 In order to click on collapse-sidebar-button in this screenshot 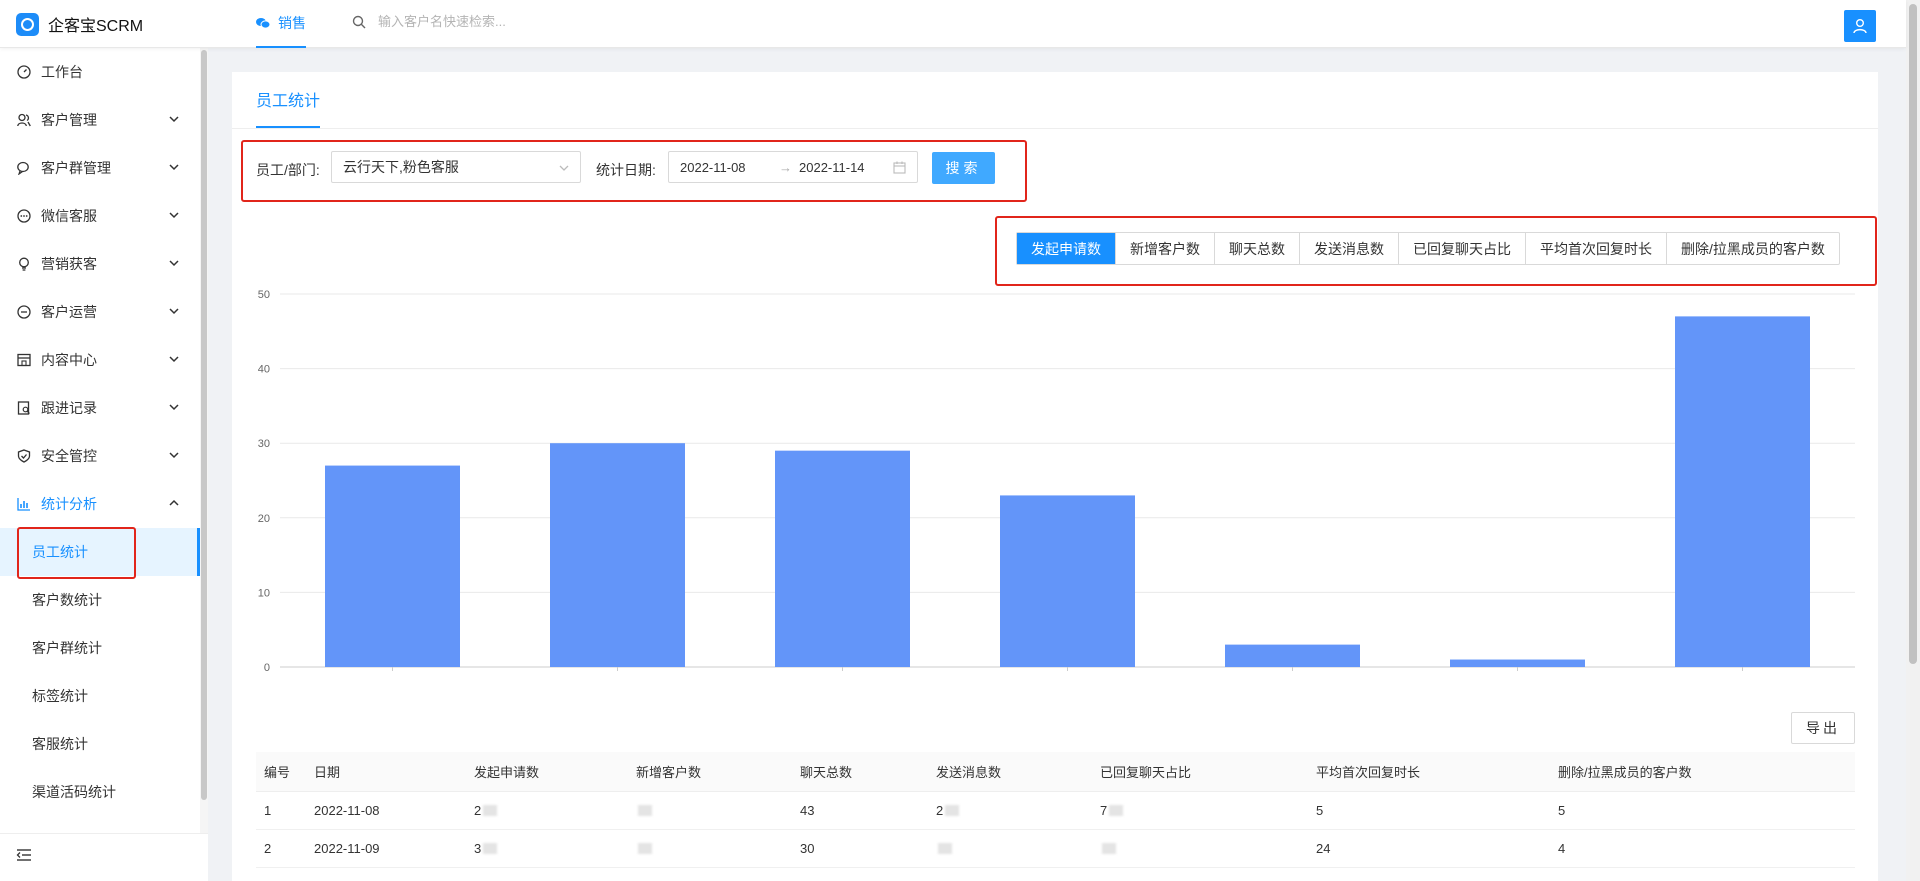, I will do `click(24, 856)`.